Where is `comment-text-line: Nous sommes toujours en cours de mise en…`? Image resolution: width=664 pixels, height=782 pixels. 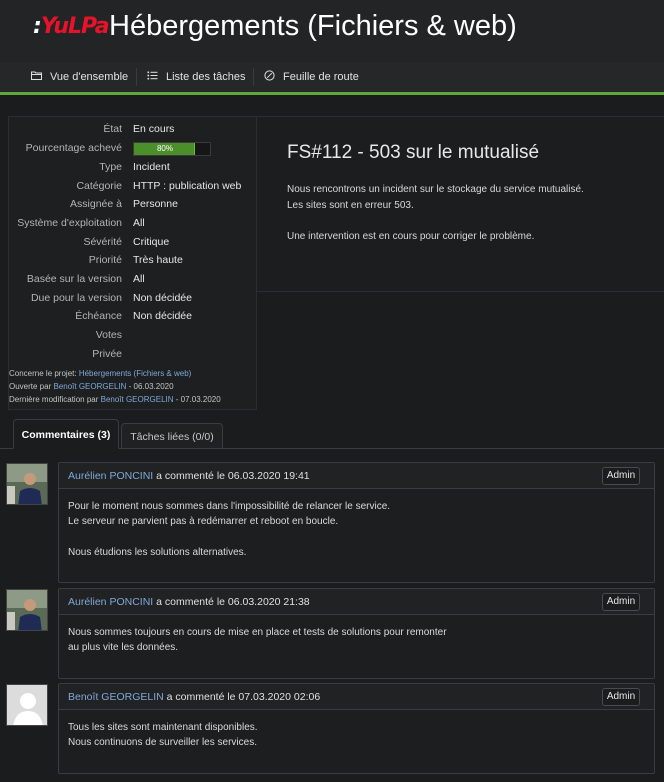 comment-text-line: Nous sommes toujours en cours de mise en… is located at coordinates (257, 632).